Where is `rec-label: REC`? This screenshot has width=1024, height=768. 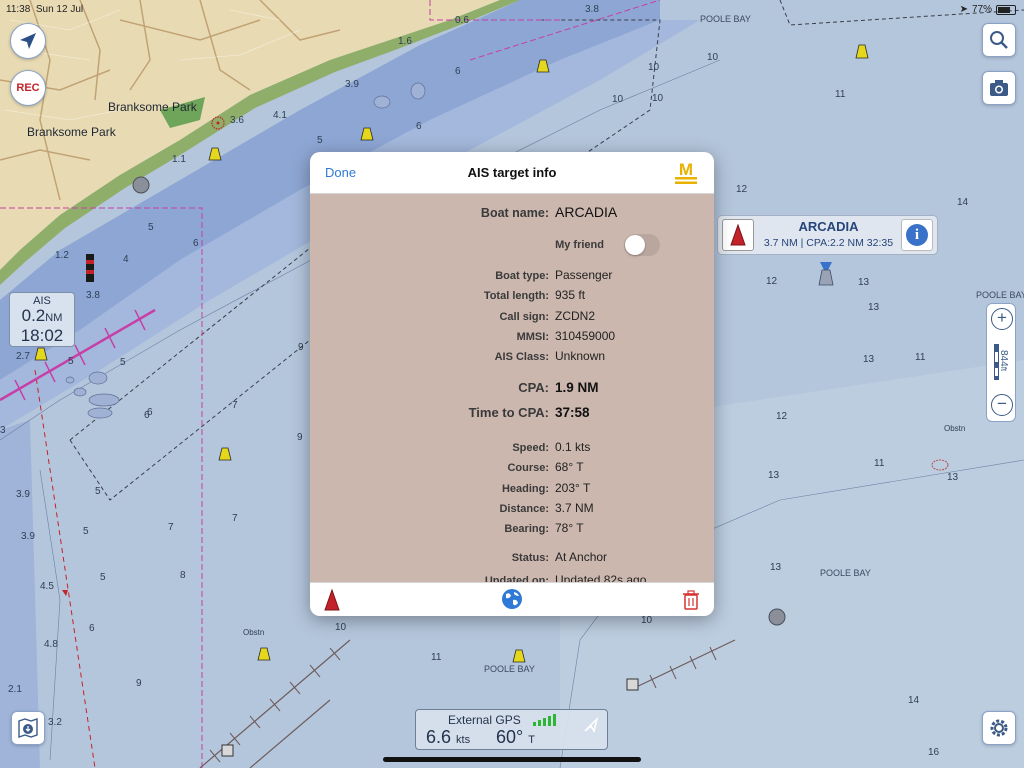 rec-label: REC is located at coordinates (28, 88).